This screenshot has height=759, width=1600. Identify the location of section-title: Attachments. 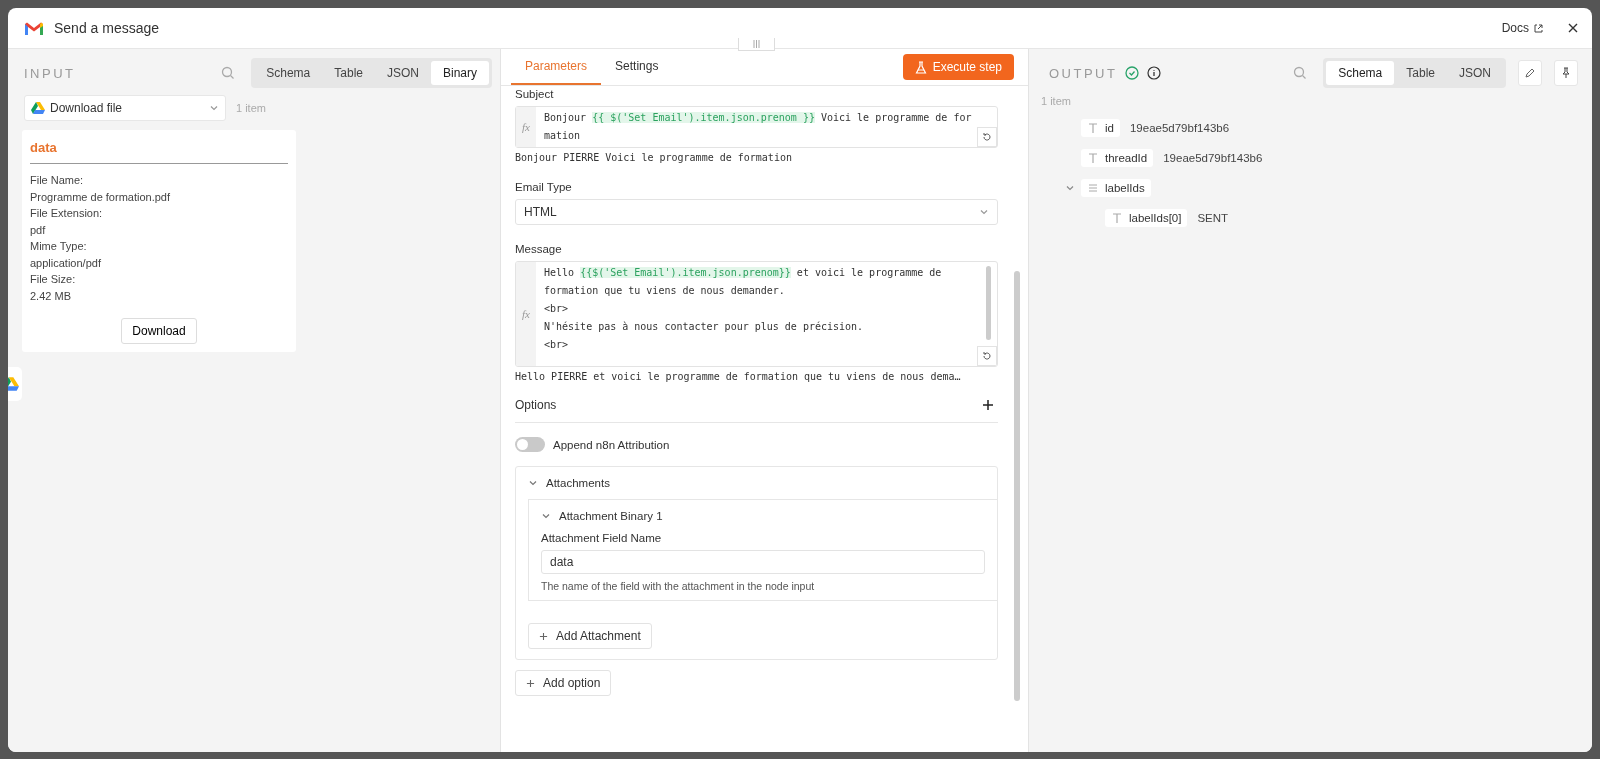
(578, 483).